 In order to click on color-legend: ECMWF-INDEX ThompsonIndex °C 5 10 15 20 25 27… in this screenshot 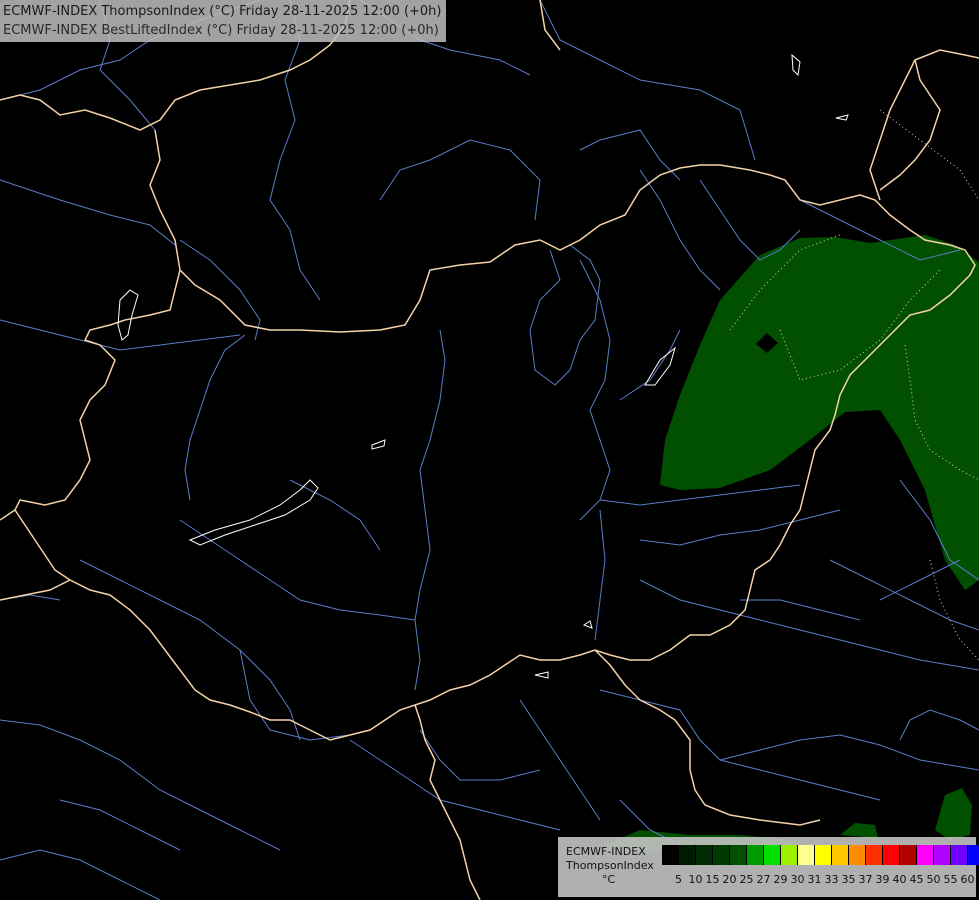, I will do `click(768, 867)`.